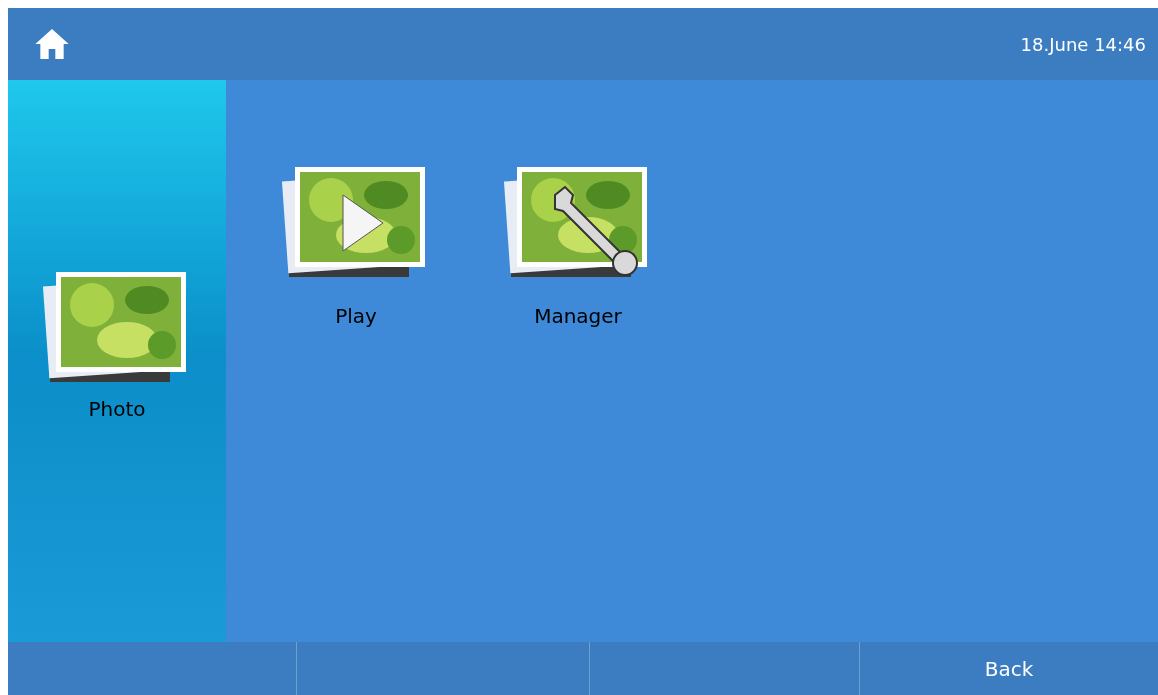 The height and width of the screenshot is (695, 1158). What do you see at coordinates (117, 409) in the screenshot?
I see `sidebar-label: Photo` at bounding box center [117, 409].